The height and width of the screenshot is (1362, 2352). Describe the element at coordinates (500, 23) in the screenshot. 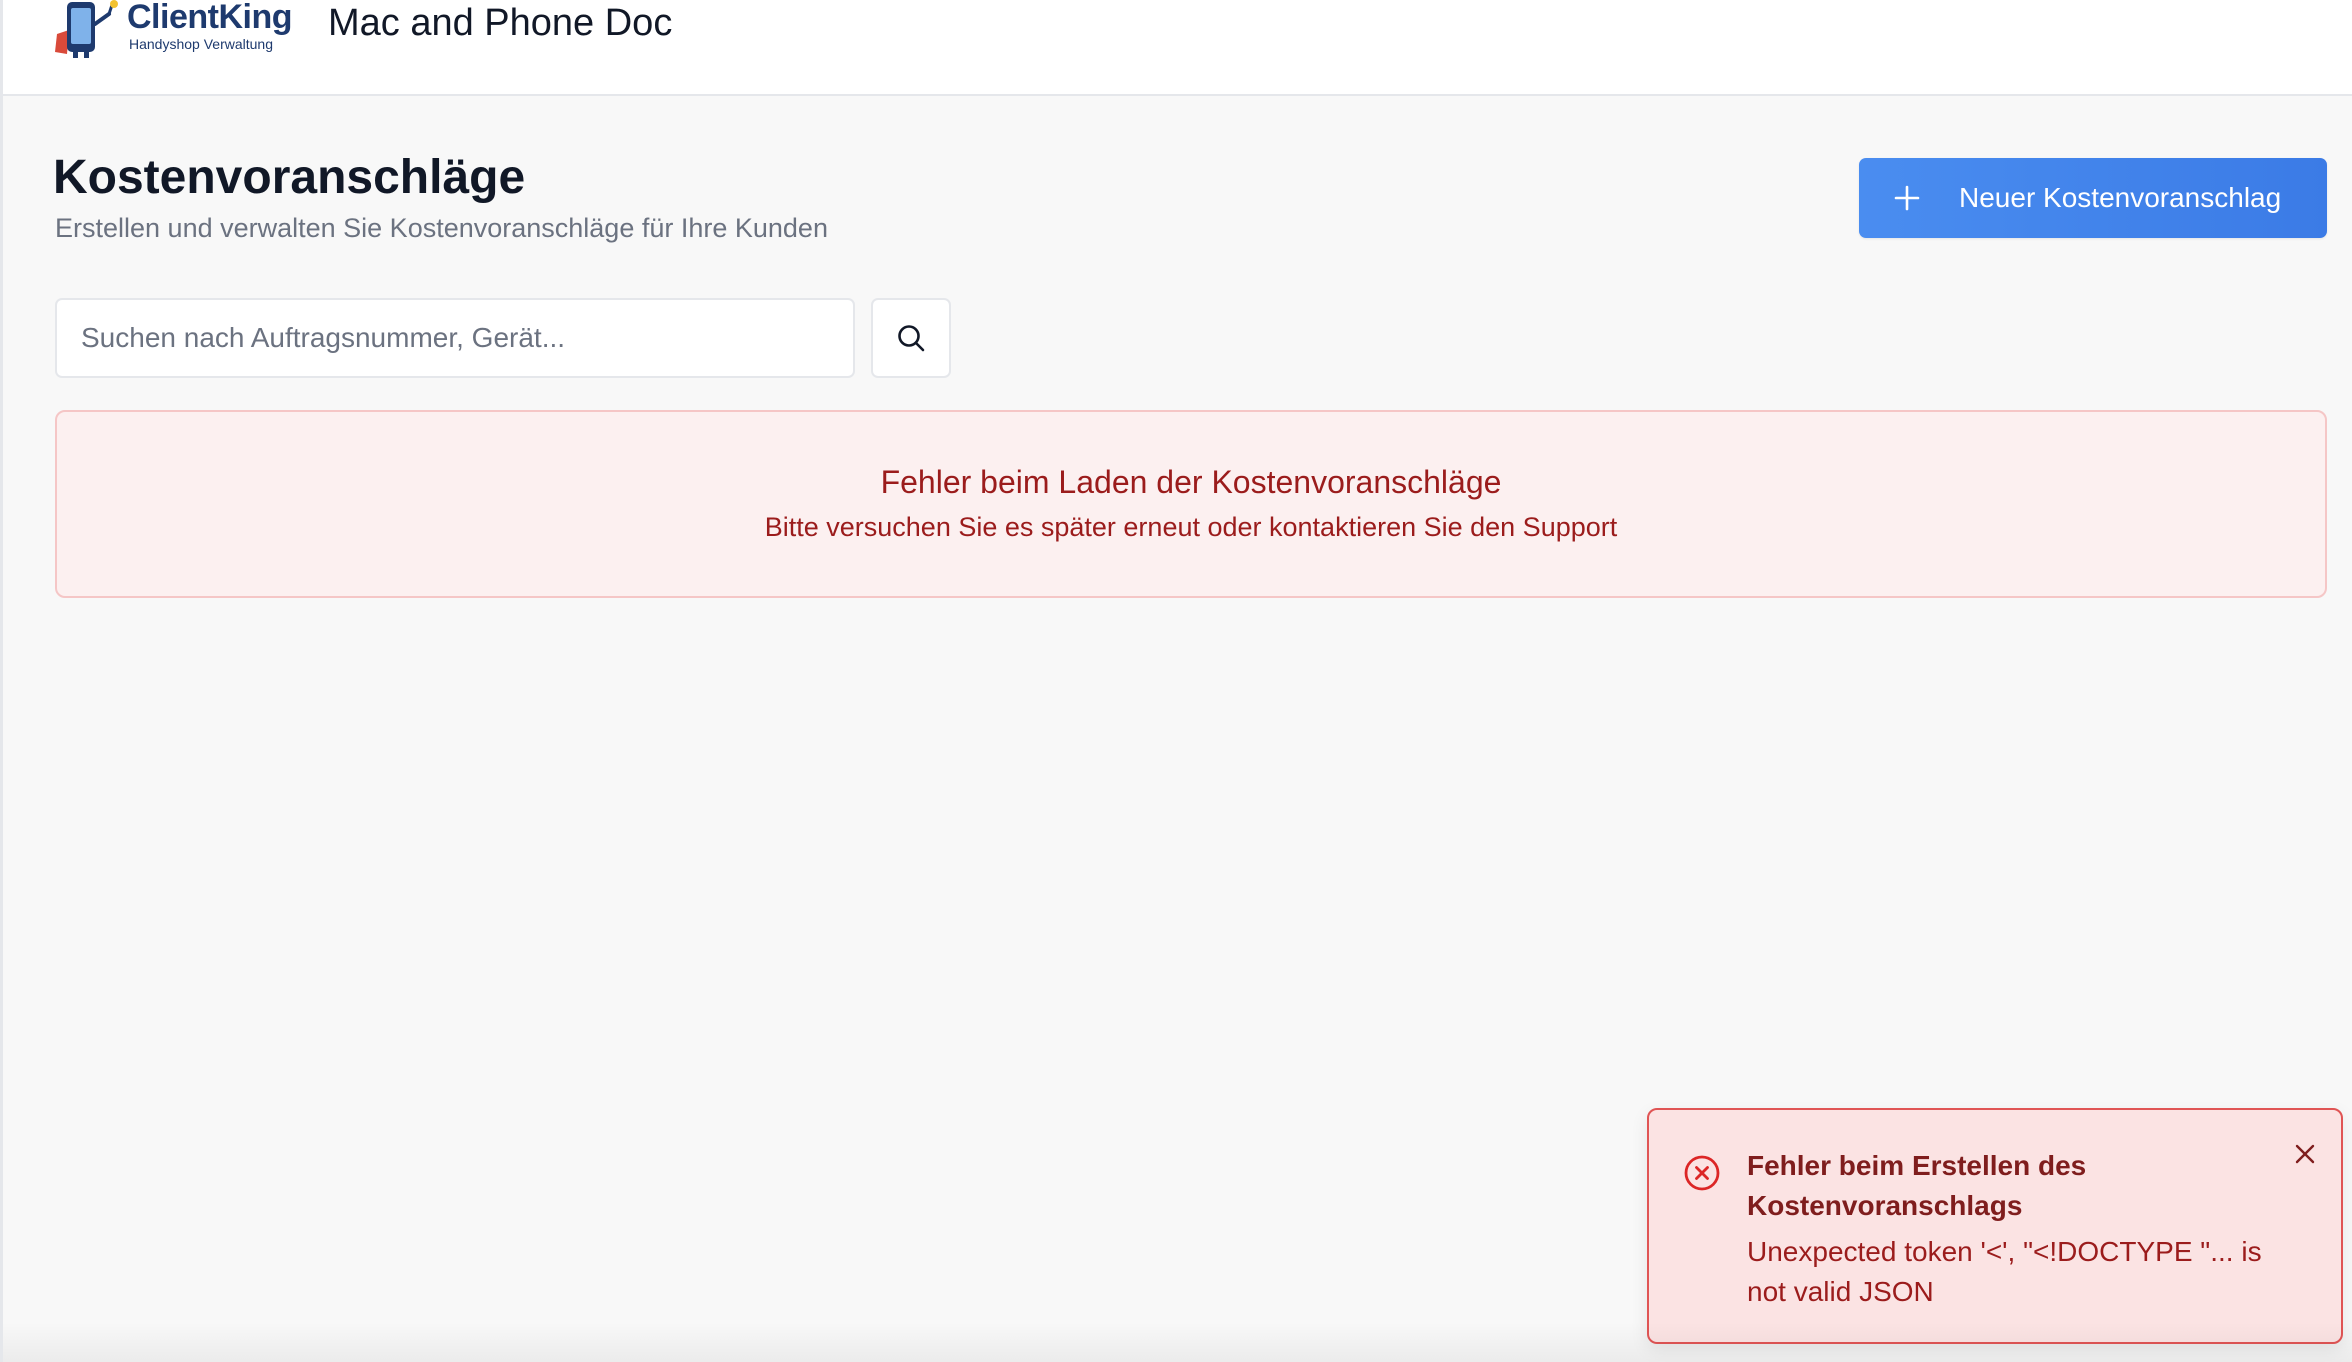

I see `shop-name: Mac and Phone Doc` at that location.